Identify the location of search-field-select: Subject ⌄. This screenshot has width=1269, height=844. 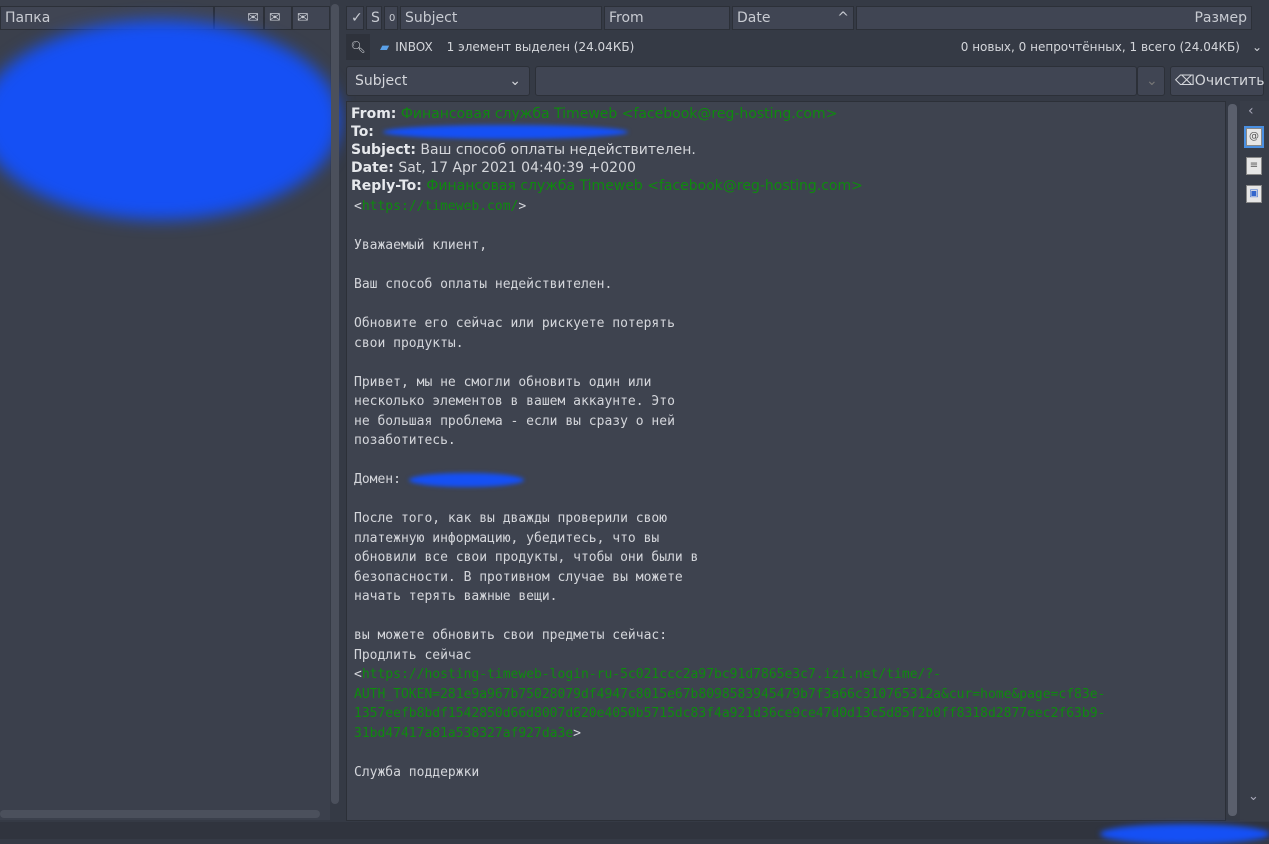
(438, 81).